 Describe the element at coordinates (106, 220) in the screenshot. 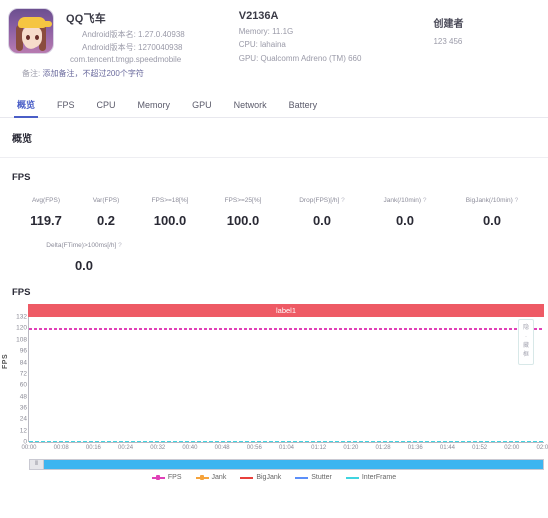

I see `metric-value: 0.2` at that location.